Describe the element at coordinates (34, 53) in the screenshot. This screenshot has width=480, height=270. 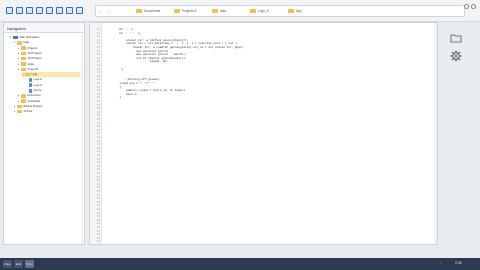
I see `tree-item-label: Old Projects` at that location.